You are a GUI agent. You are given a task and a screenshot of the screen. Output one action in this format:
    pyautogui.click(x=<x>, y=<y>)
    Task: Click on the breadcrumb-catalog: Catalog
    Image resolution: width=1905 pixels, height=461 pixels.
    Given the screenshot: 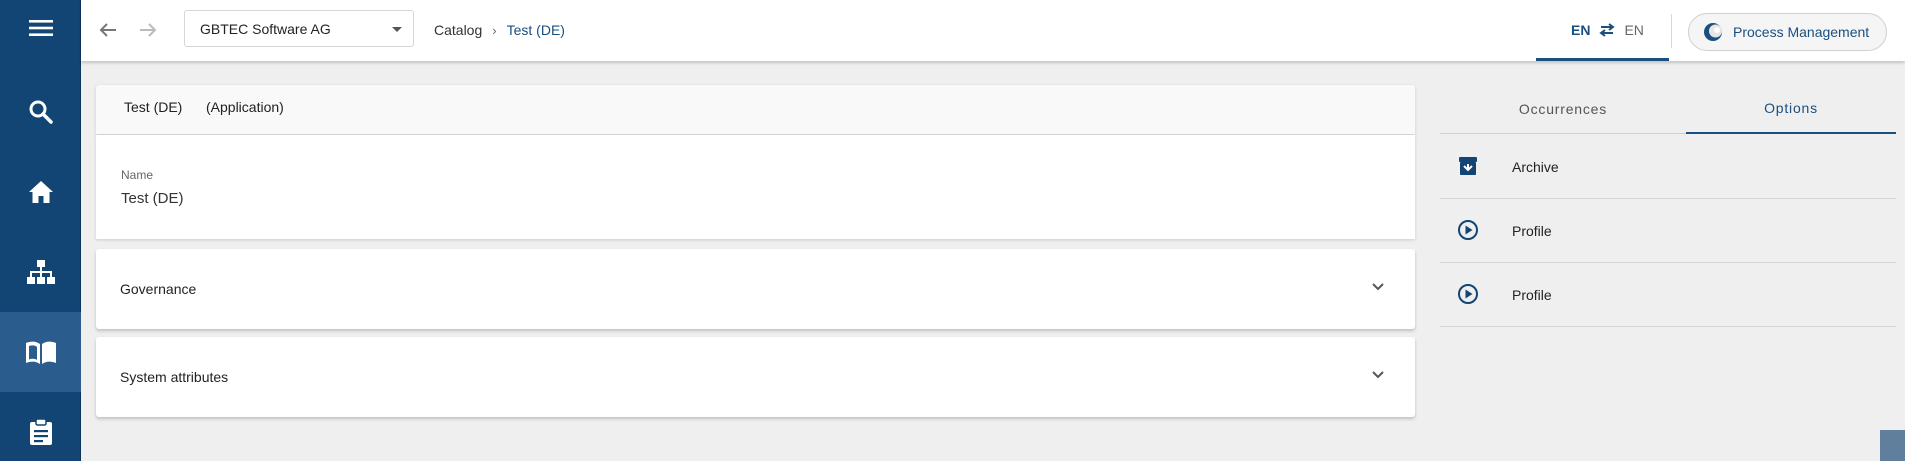 What is the action you would take?
    pyautogui.click(x=458, y=30)
    